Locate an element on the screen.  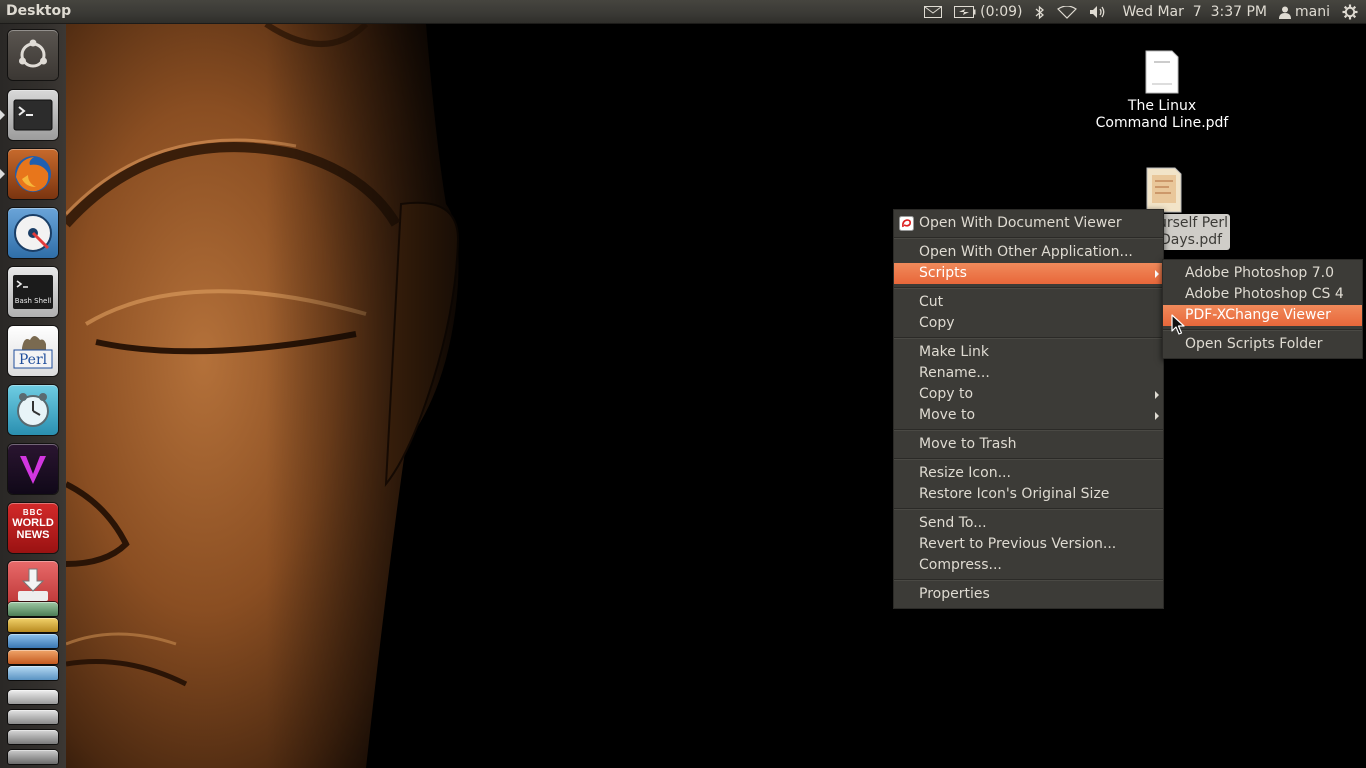
bluetooth-icon is located at coordinates (1039, 12).